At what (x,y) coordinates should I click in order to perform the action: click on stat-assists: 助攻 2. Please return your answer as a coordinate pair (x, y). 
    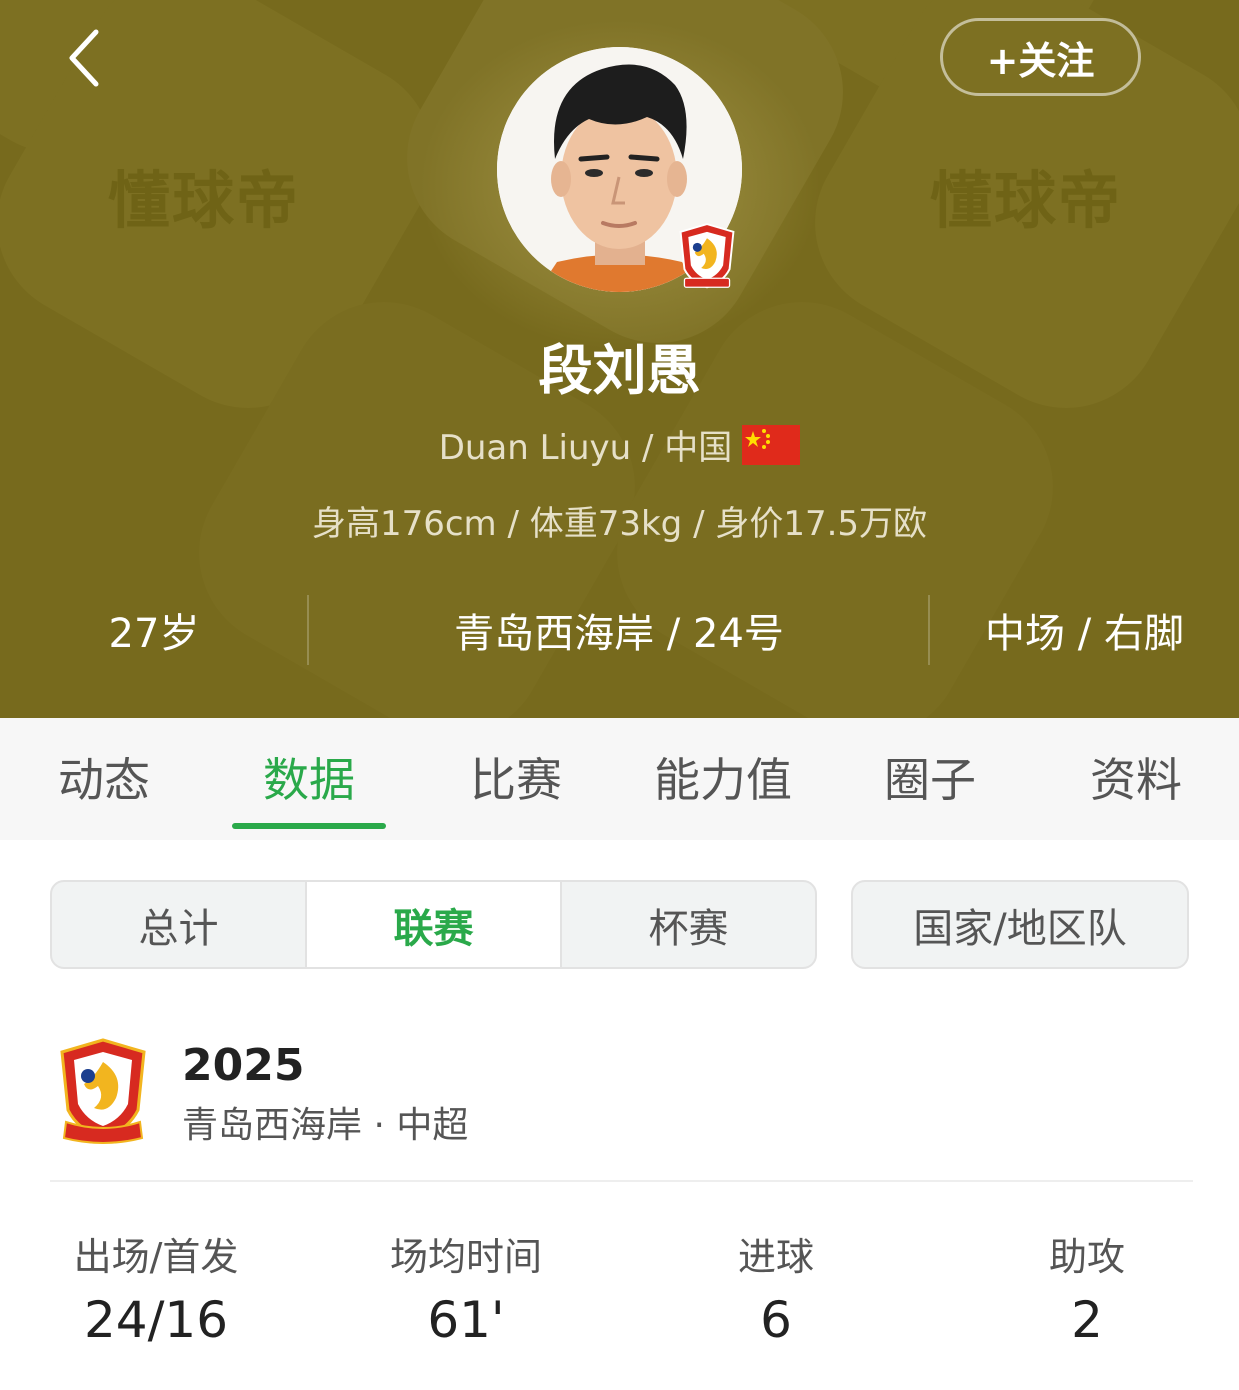
    Looking at the image, I should click on (1087, 1287).